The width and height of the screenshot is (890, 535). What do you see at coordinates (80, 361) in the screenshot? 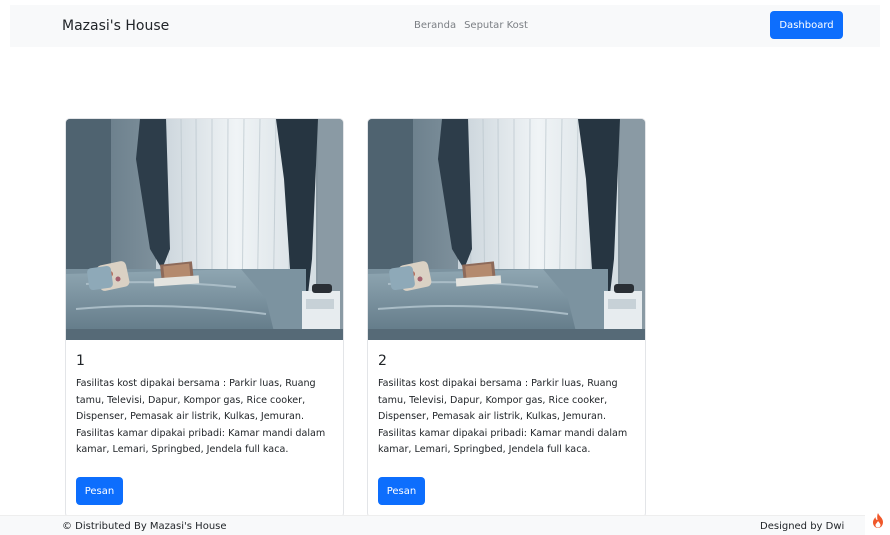
I see `card-title: 1` at bounding box center [80, 361].